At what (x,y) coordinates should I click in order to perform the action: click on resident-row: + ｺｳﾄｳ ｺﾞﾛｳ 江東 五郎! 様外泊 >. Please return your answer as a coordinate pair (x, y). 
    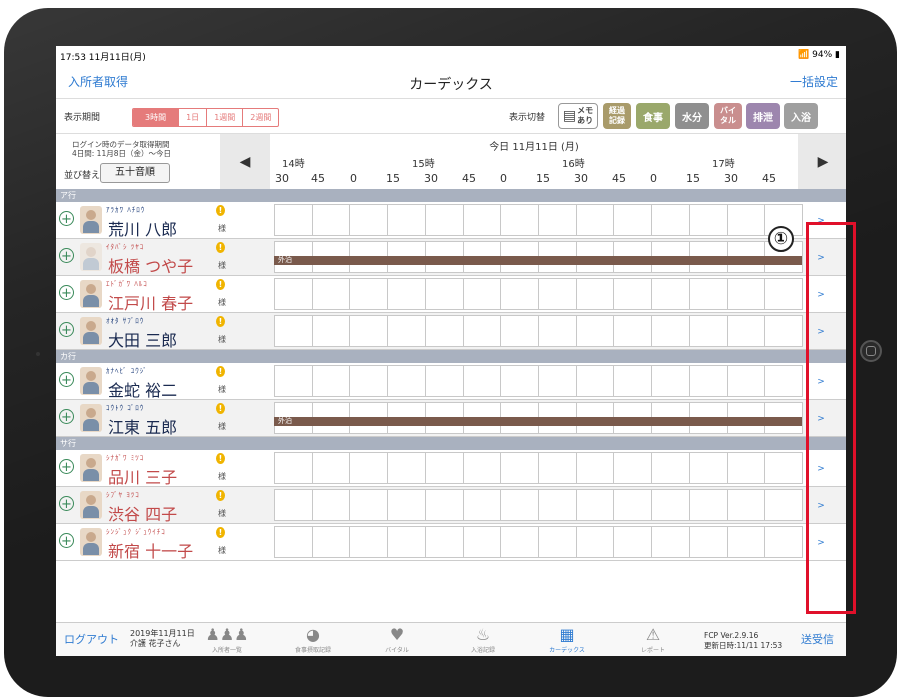
    Looking at the image, I should click on (451, 418).